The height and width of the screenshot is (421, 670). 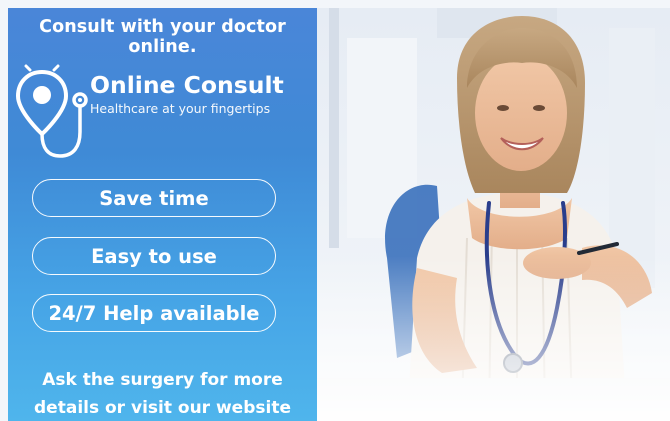 What do you see at coordinates (154, 256) in the screenshot?
I see `feature-easy-to-use: Easy to use` at bounding box center [154, 256].